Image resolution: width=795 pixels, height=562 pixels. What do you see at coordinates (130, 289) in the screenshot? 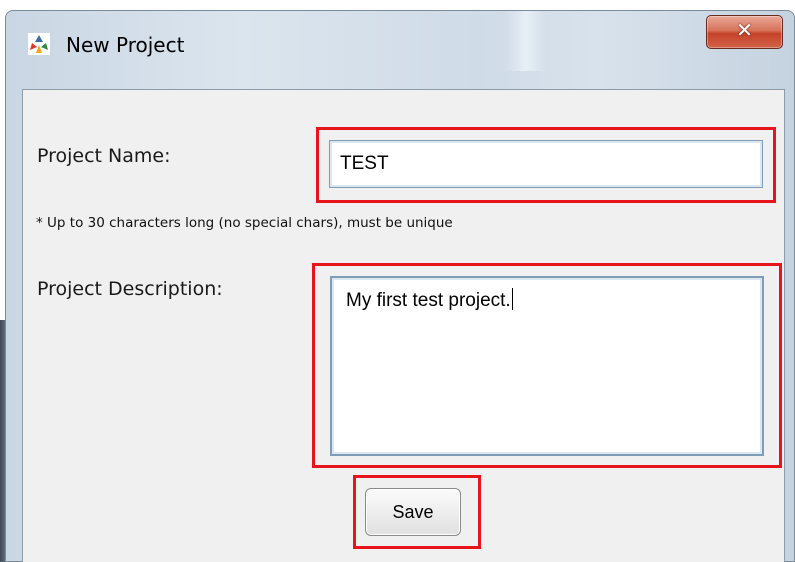
I see `project-description-label: Project Description:` at bounding box center [130, 289].